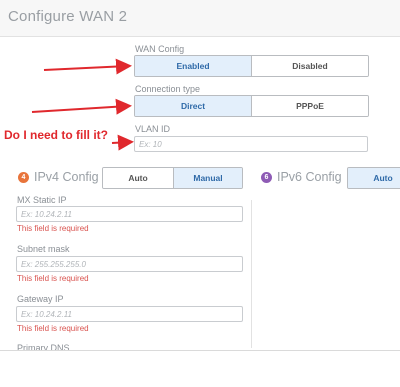 Image resolution: width=400 pixels, height=387 pixels. I want to click on gateway-ip-label: Gateway IP, so click(40, 299).